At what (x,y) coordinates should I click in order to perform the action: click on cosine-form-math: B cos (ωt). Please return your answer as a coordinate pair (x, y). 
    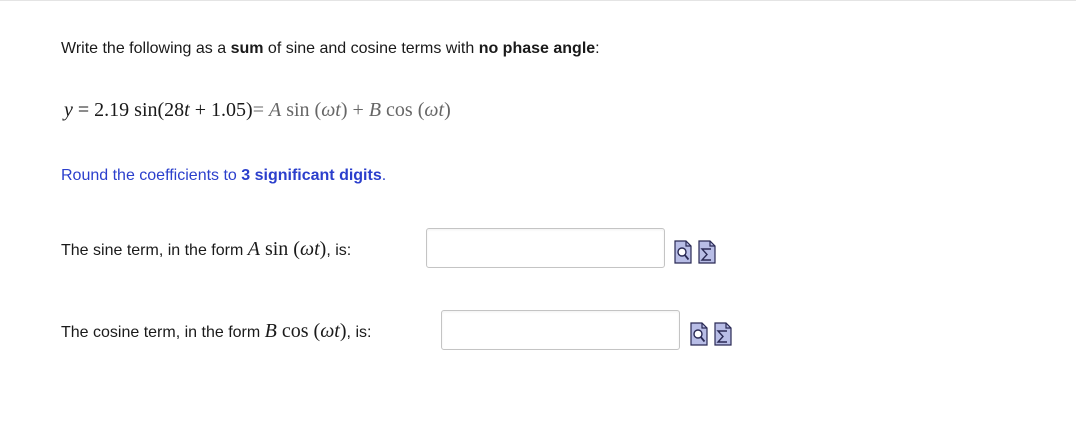
    Looking at the image, I should click on (306, 331).